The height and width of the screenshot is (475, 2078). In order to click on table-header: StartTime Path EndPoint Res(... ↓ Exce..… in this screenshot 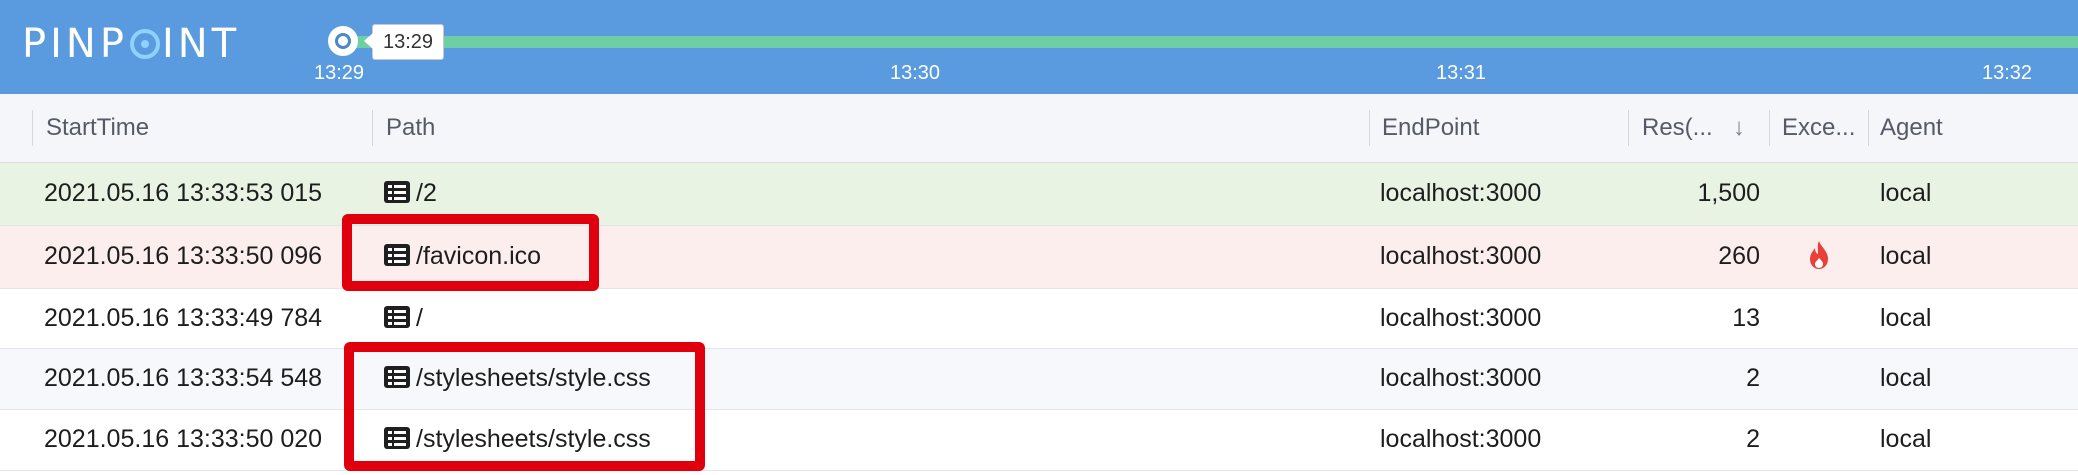, I will do `click(1039, 128)`.